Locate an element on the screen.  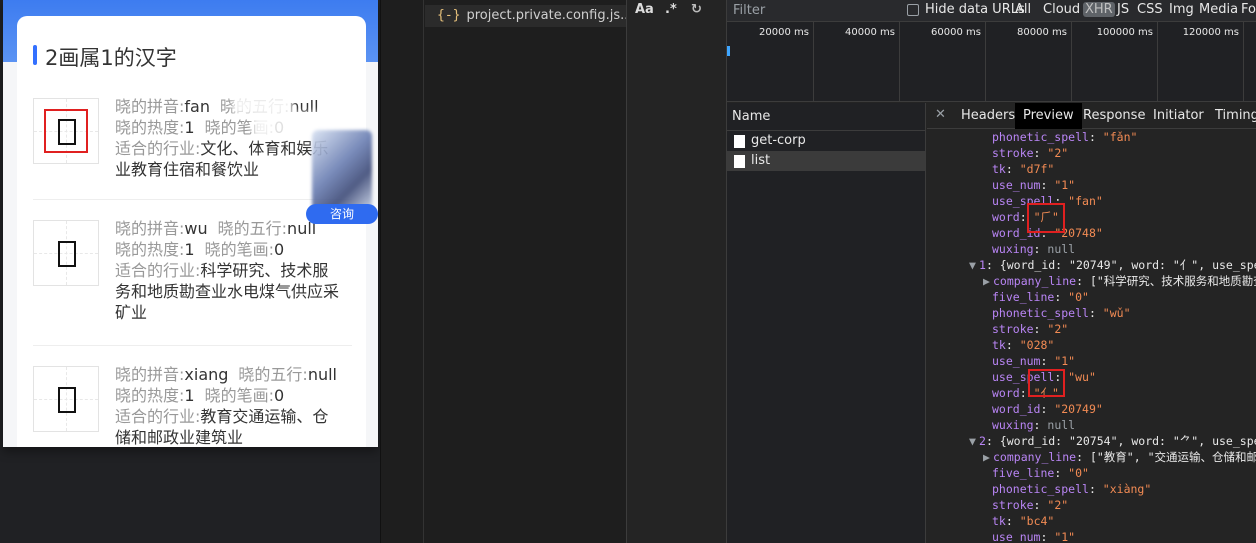
json-line: phonetic_spell: "wǔ" is located at coordinates (1091, 313).